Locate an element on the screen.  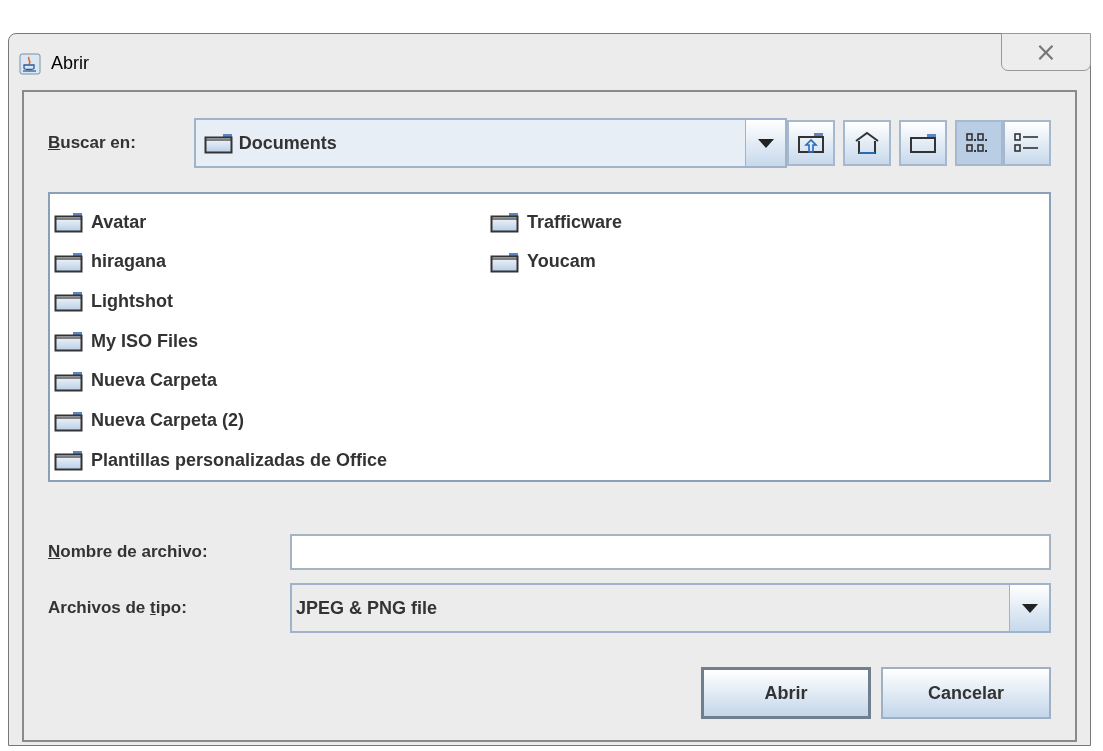
file-name-label: Nombre de archivo: is located at coordinates (128, 552).